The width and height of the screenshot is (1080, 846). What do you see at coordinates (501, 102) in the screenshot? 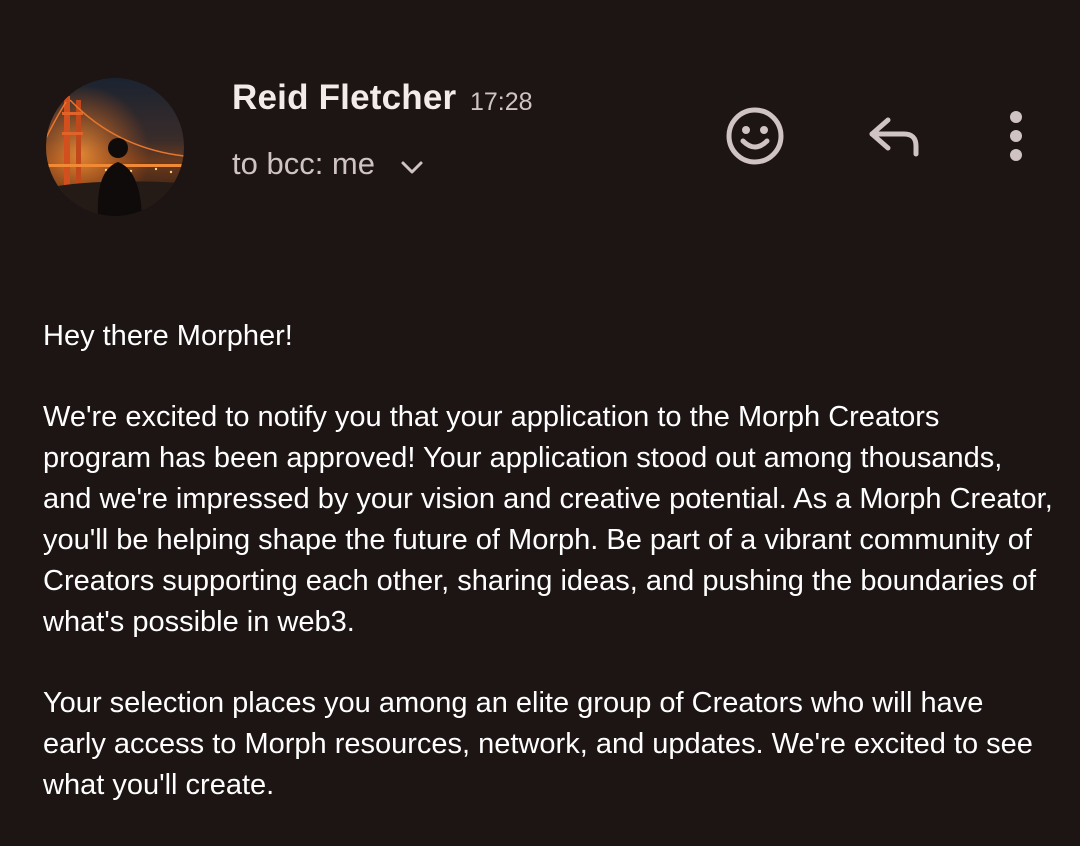
I see `message-time: 17:28` at bounding box center [501, 102].